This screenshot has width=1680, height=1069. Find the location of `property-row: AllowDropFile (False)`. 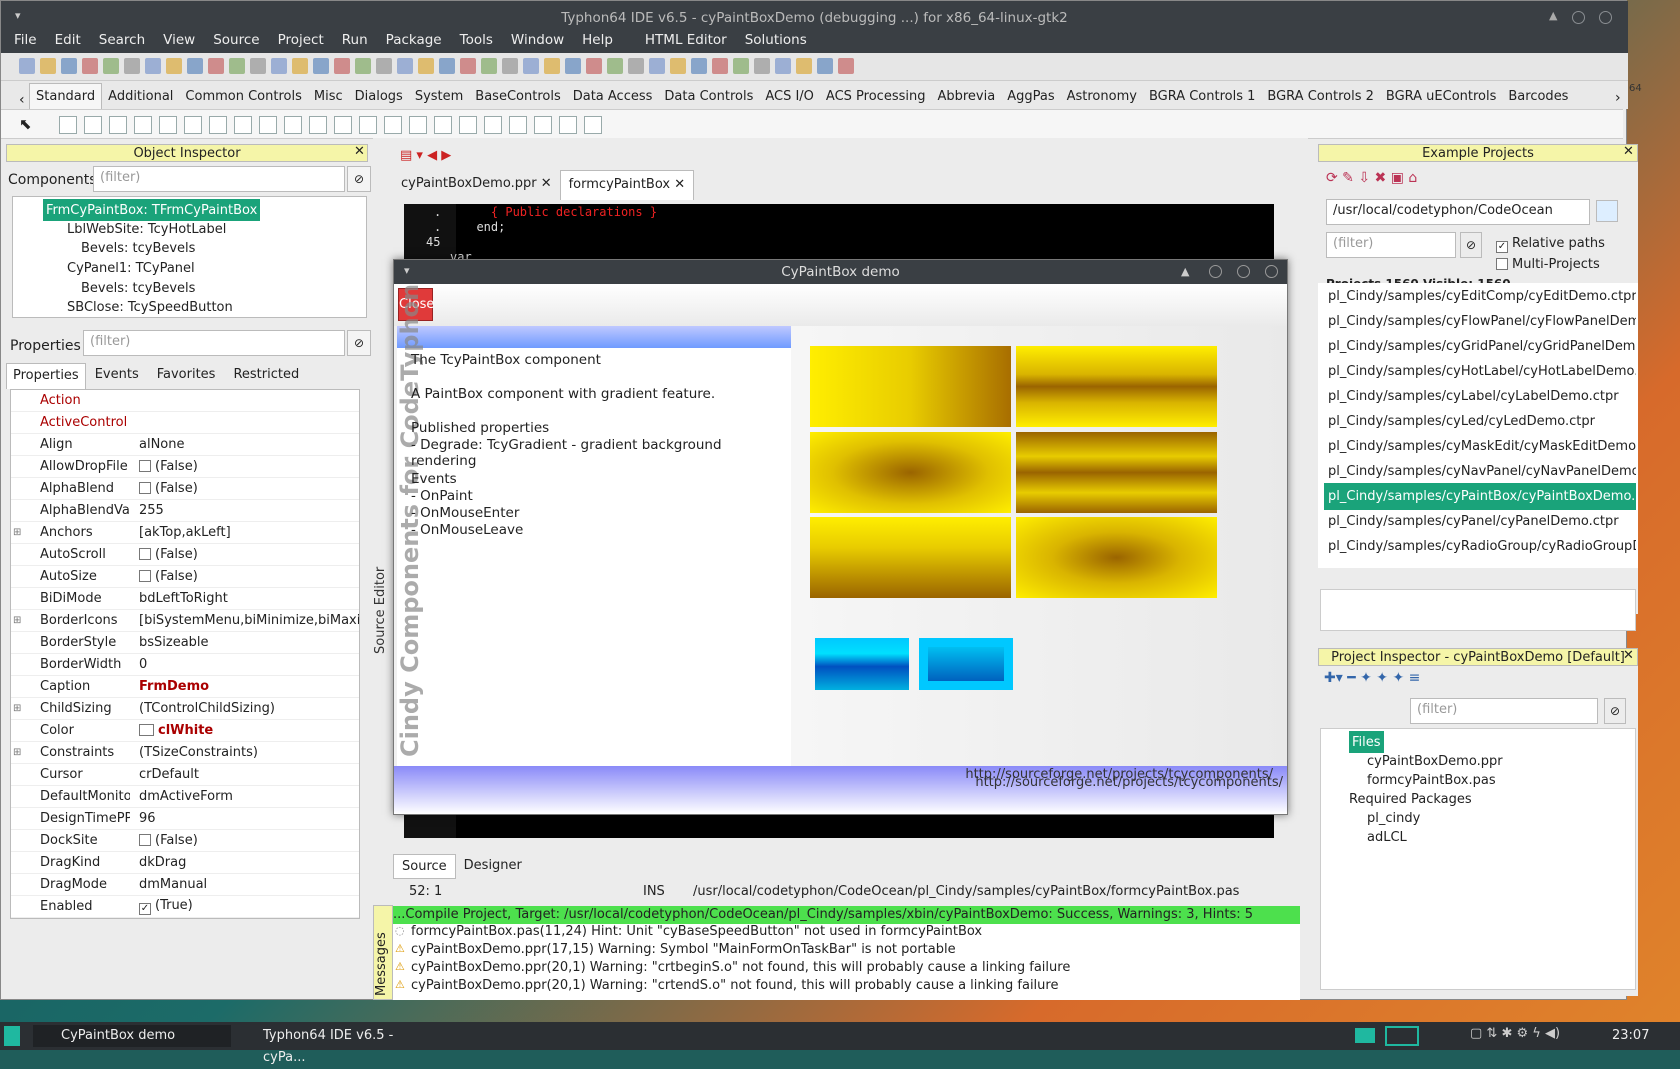

property-row: AllowDropFile (False) is located at coordinates (185, 467).